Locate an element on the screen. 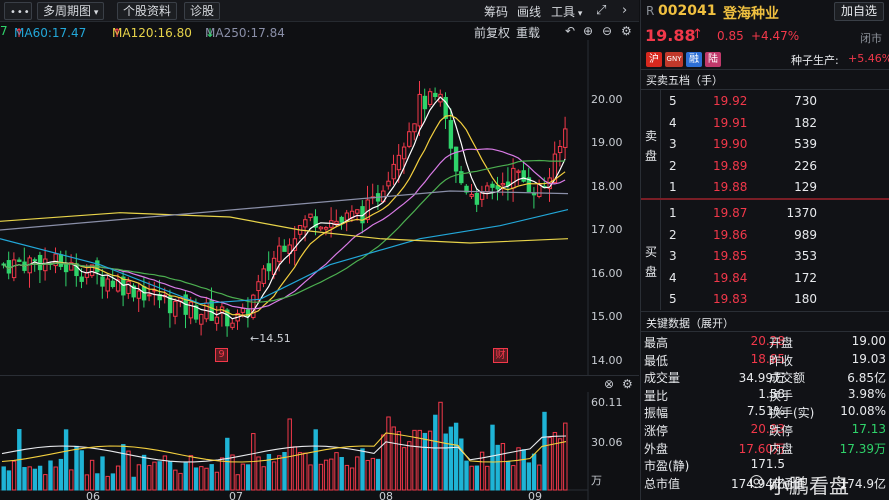  sell-side-label: 盘 is located at coordinates (651, 156).